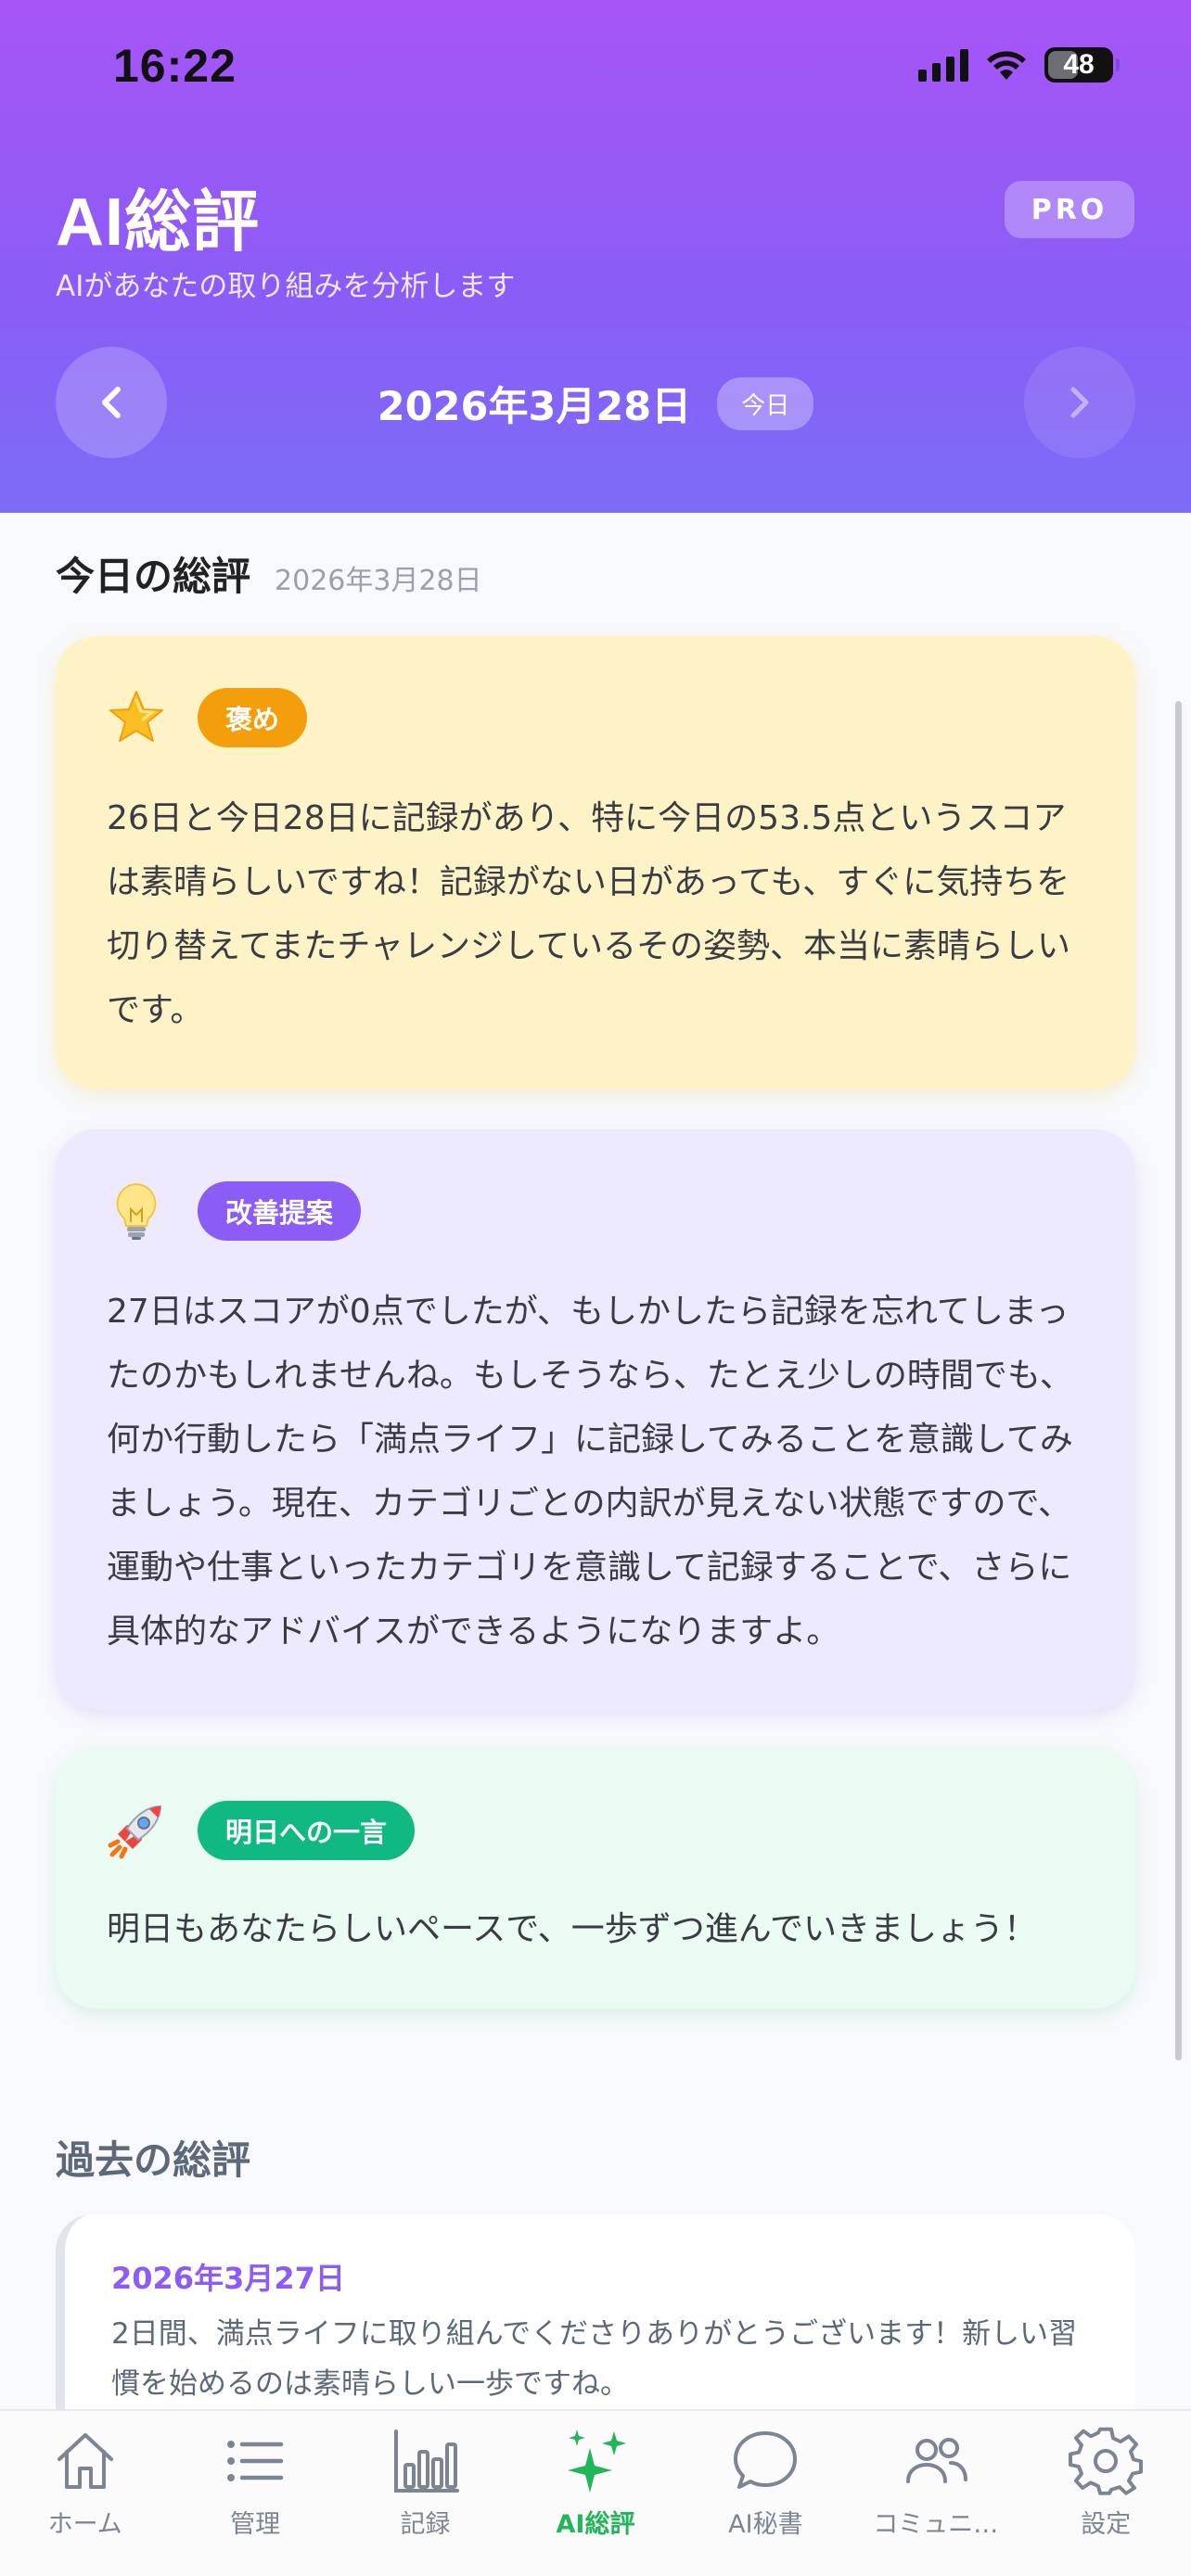  I want to click on battery-icon: 48, so click(1082, 65).